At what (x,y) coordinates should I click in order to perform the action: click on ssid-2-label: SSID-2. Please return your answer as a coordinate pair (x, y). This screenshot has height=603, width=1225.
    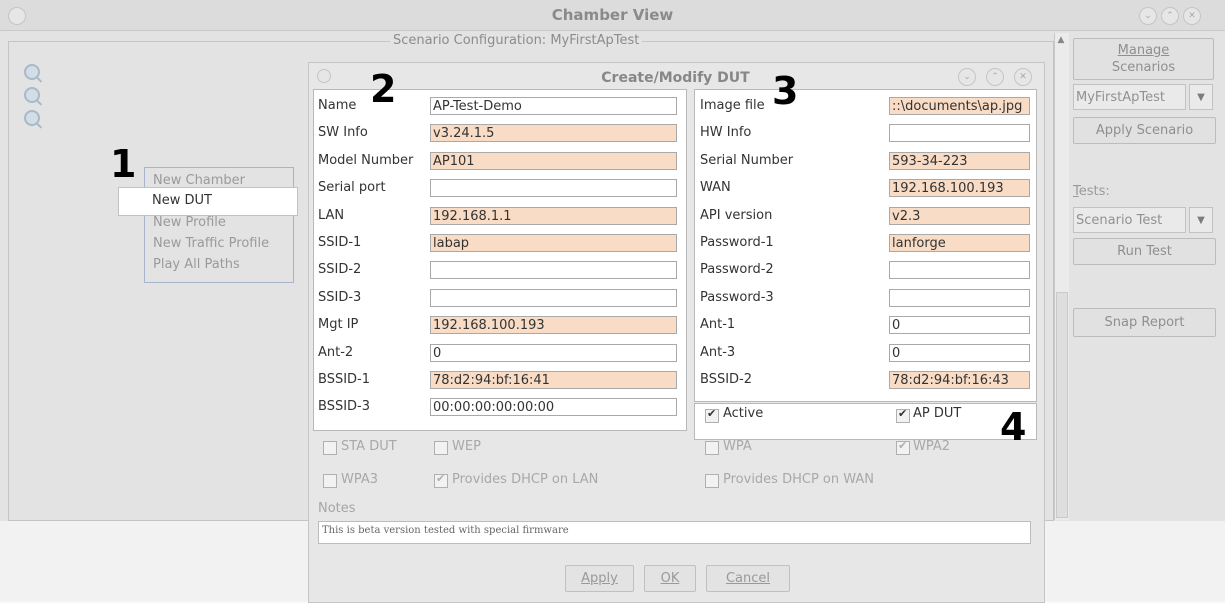
    Looking at the image, I should click on (340, 269).